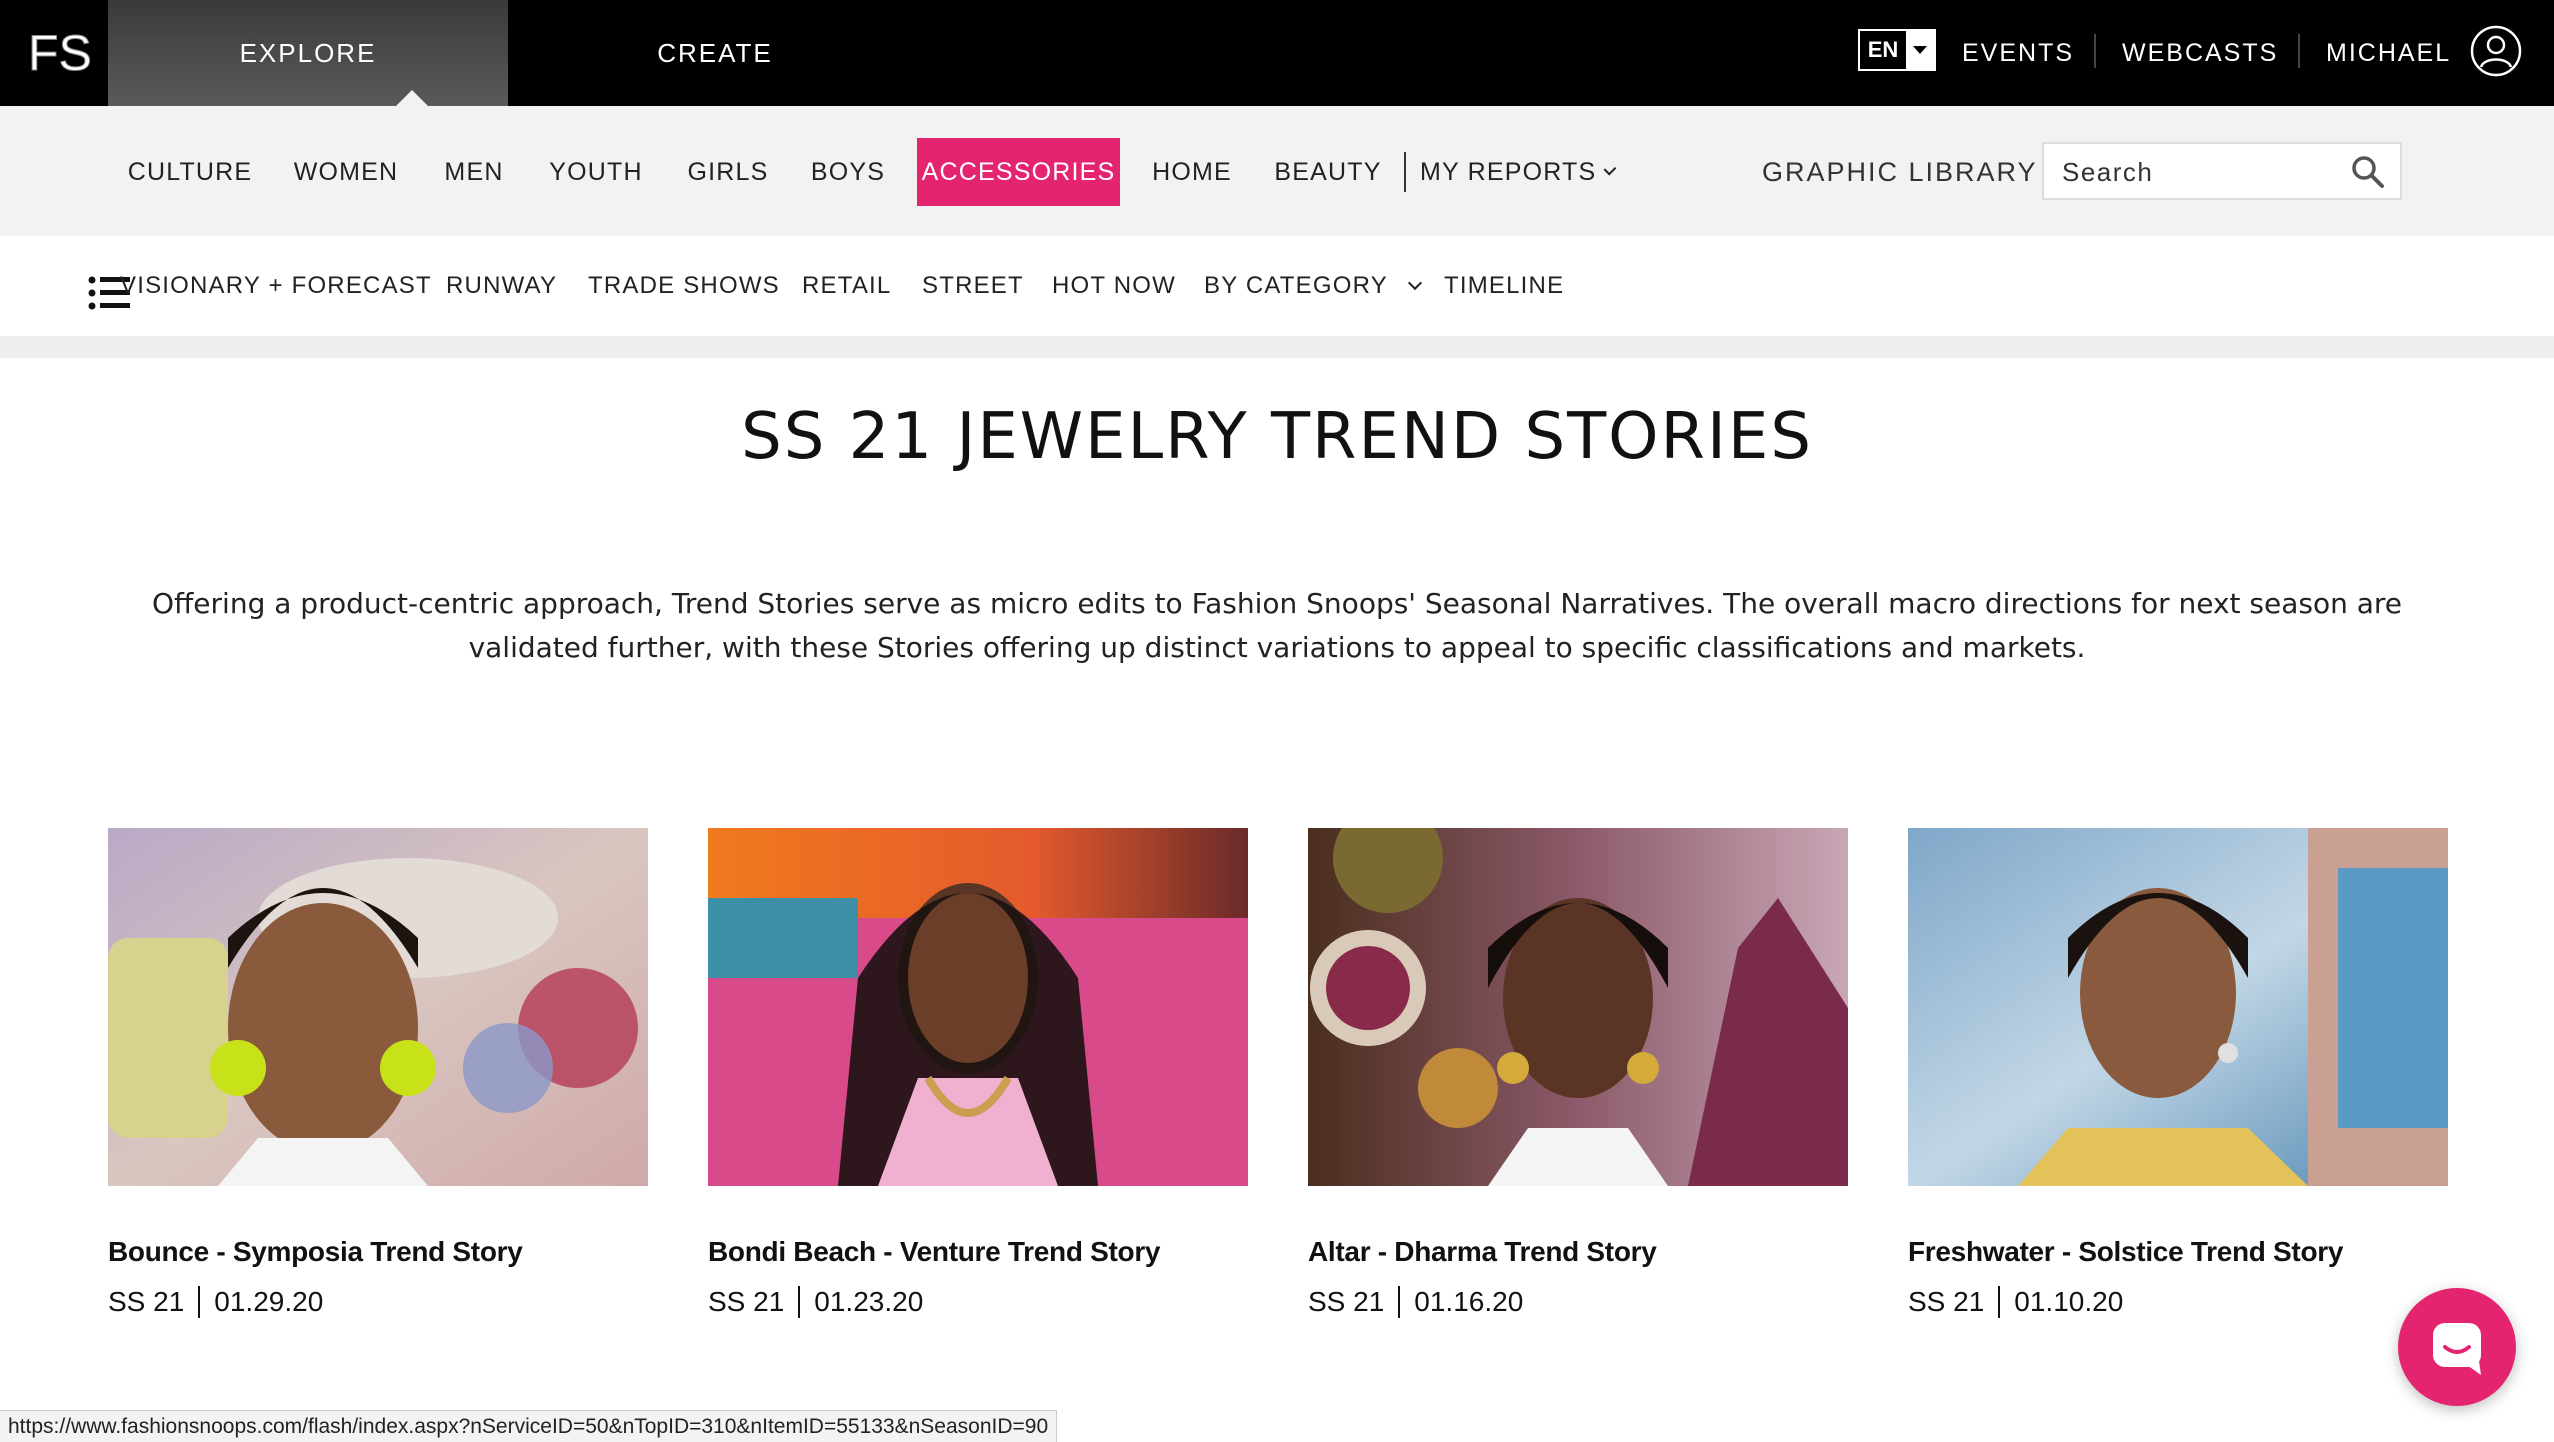 The height and width of the screenshot is (1442, 2554). I want to click on story-date: 01.23.20, so click(869, 1301).